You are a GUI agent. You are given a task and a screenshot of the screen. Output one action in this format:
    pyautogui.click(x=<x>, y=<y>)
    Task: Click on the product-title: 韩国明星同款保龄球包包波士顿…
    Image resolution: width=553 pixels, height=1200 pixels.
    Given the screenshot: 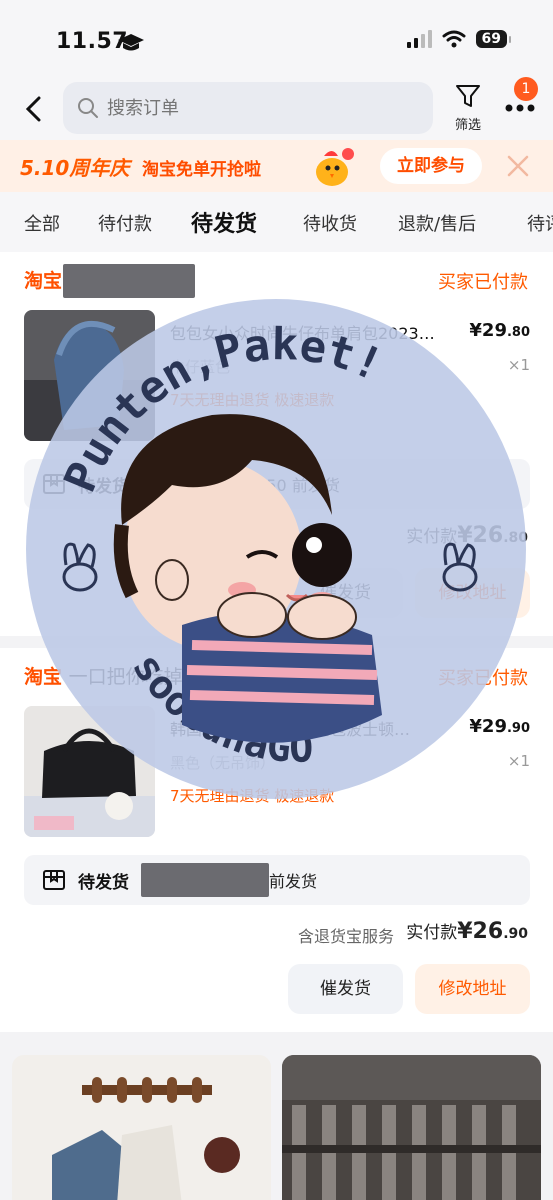 What is the action you would take?
    pyautogui.click(x=320, y=728)
    